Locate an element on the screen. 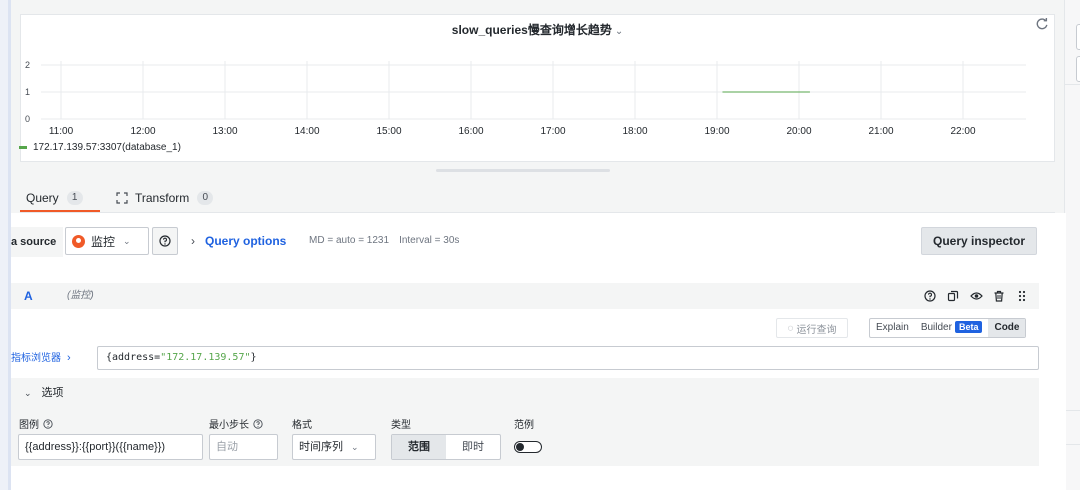  expr-prefix: {address= is located at coordinates (133, 357).